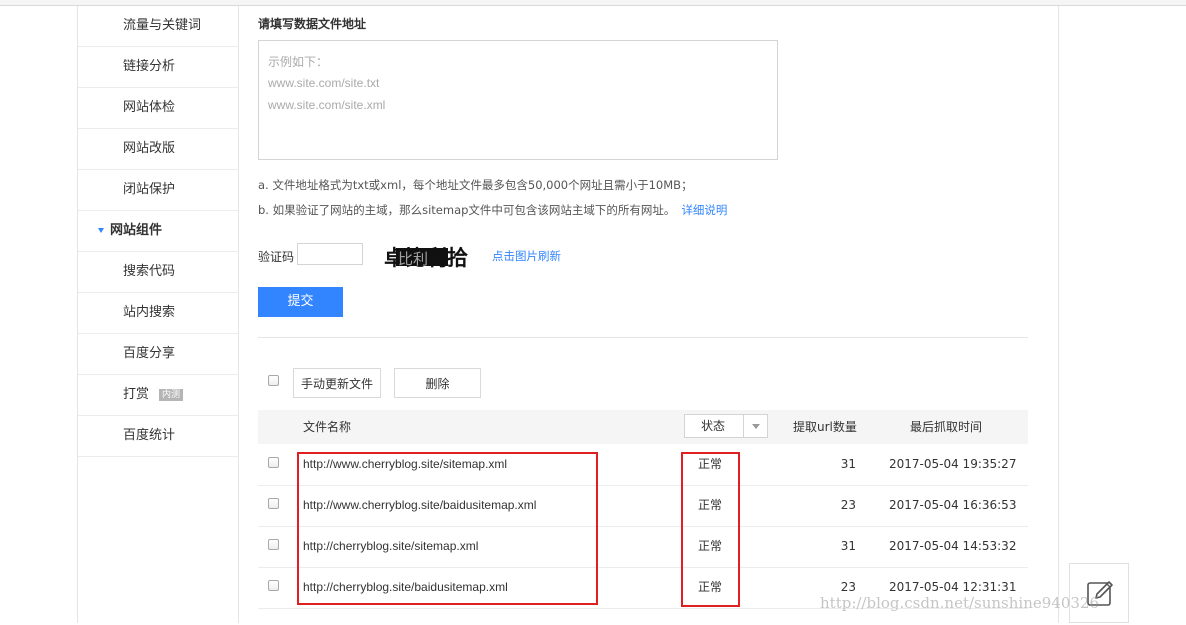 The width and height of the screenshot is (1186, 625). What do you see at coordinates (327, 427) in the screenshot?
I see `header-filename: 文件名称` at bounding box center [327, 427].